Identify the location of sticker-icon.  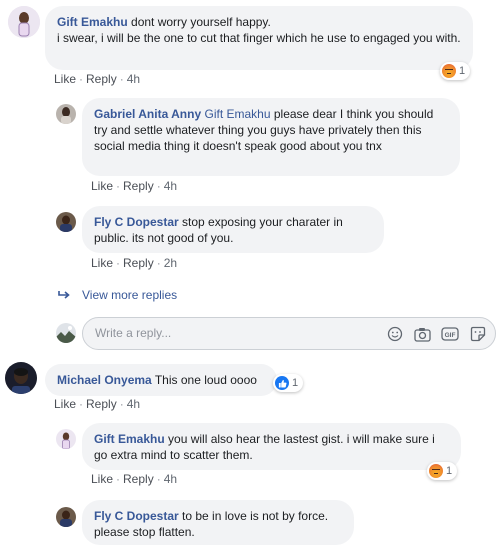
(478, 334).